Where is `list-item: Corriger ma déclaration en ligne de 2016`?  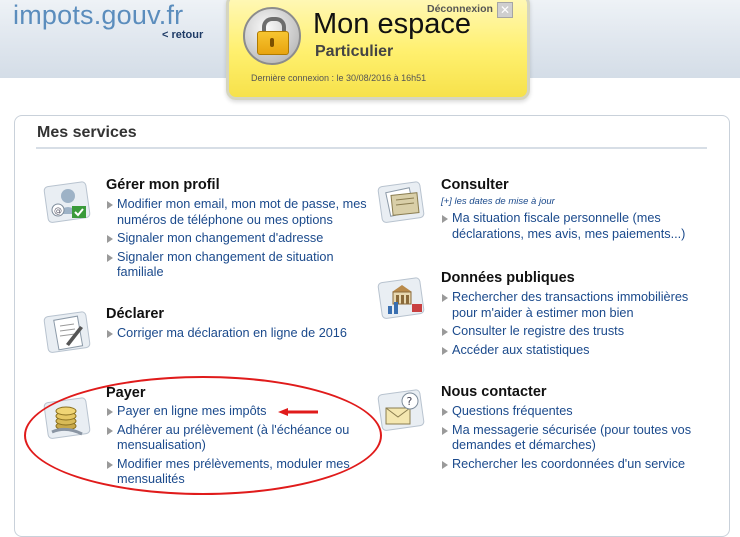 list-item: Corriger ma déclaration en ligne de 2016 is located at coordinates (241, 334).